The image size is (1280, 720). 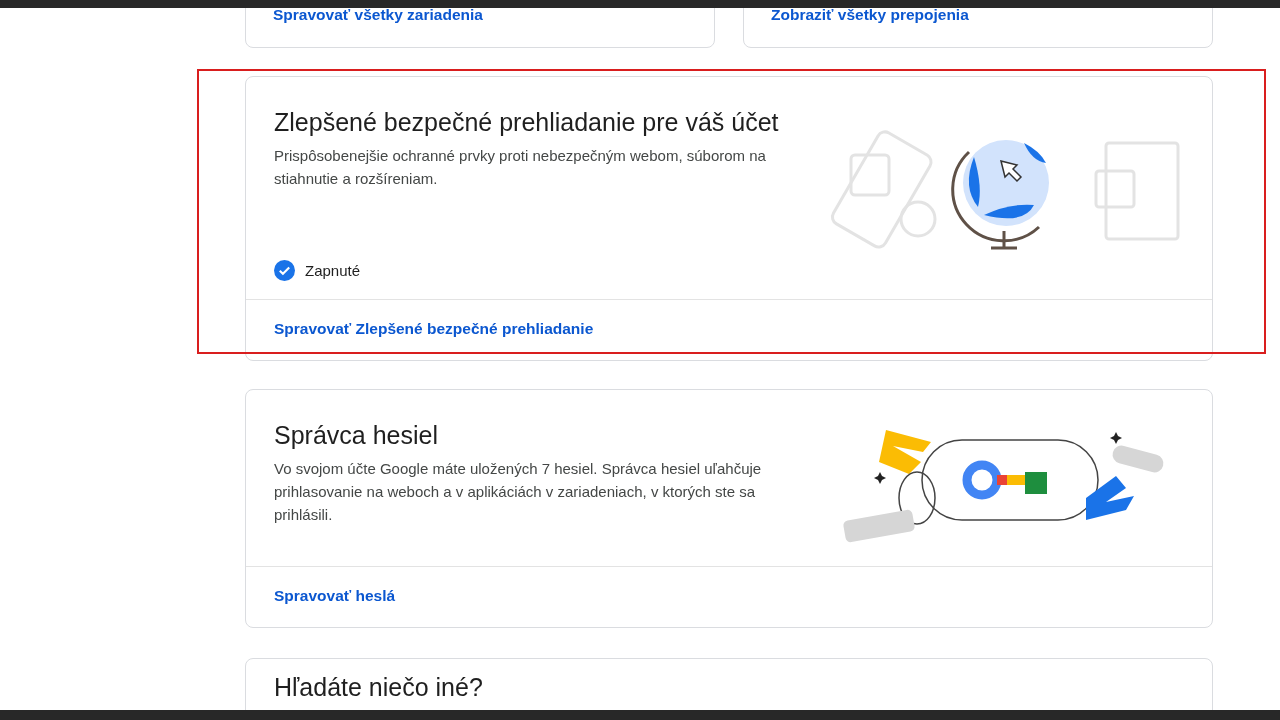 What do you see at coordinates (335, 596) in the screenshot?
I see `card-link: Spravovať heslá` at bounding box center [335, 596].